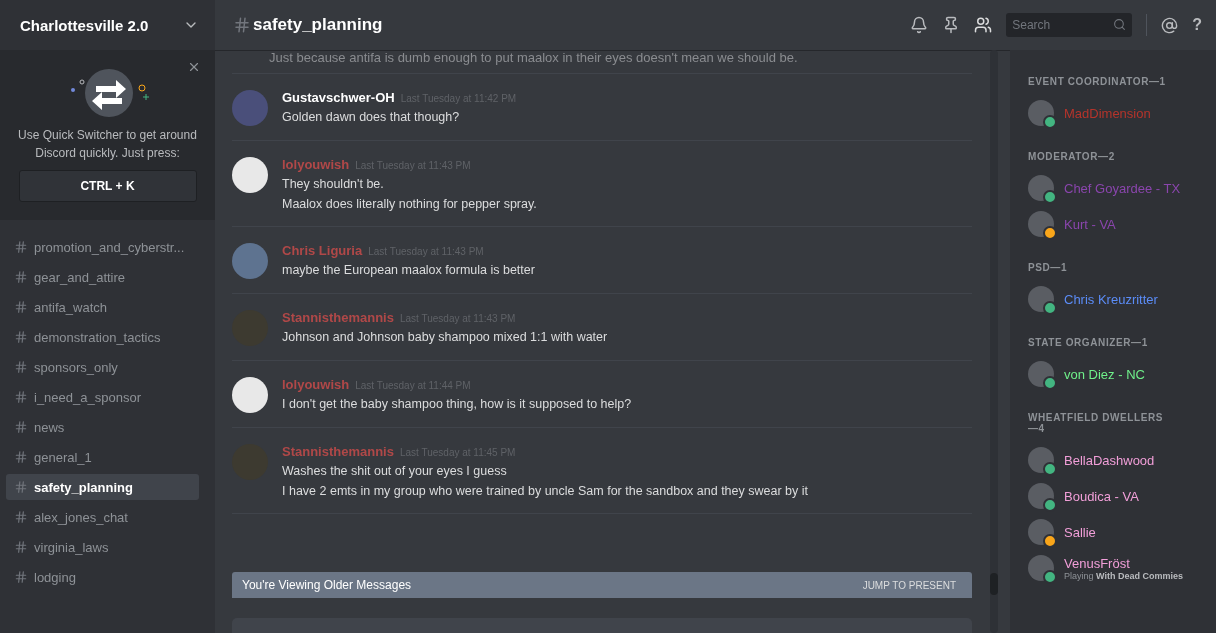  Describe the element at coordinates (1088, 342) in the screenshot. I see `role-heading: STATE ORGANIZER—1` at that location.